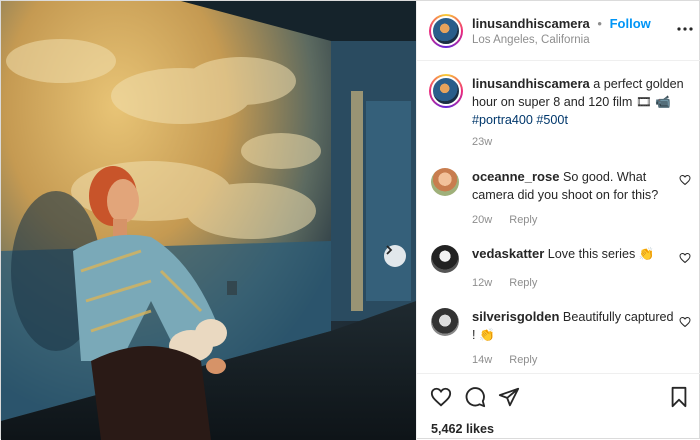  Describe the element at coordinates (685, 29) in the screenshot. I see `more-horizontal-icon` at that location.